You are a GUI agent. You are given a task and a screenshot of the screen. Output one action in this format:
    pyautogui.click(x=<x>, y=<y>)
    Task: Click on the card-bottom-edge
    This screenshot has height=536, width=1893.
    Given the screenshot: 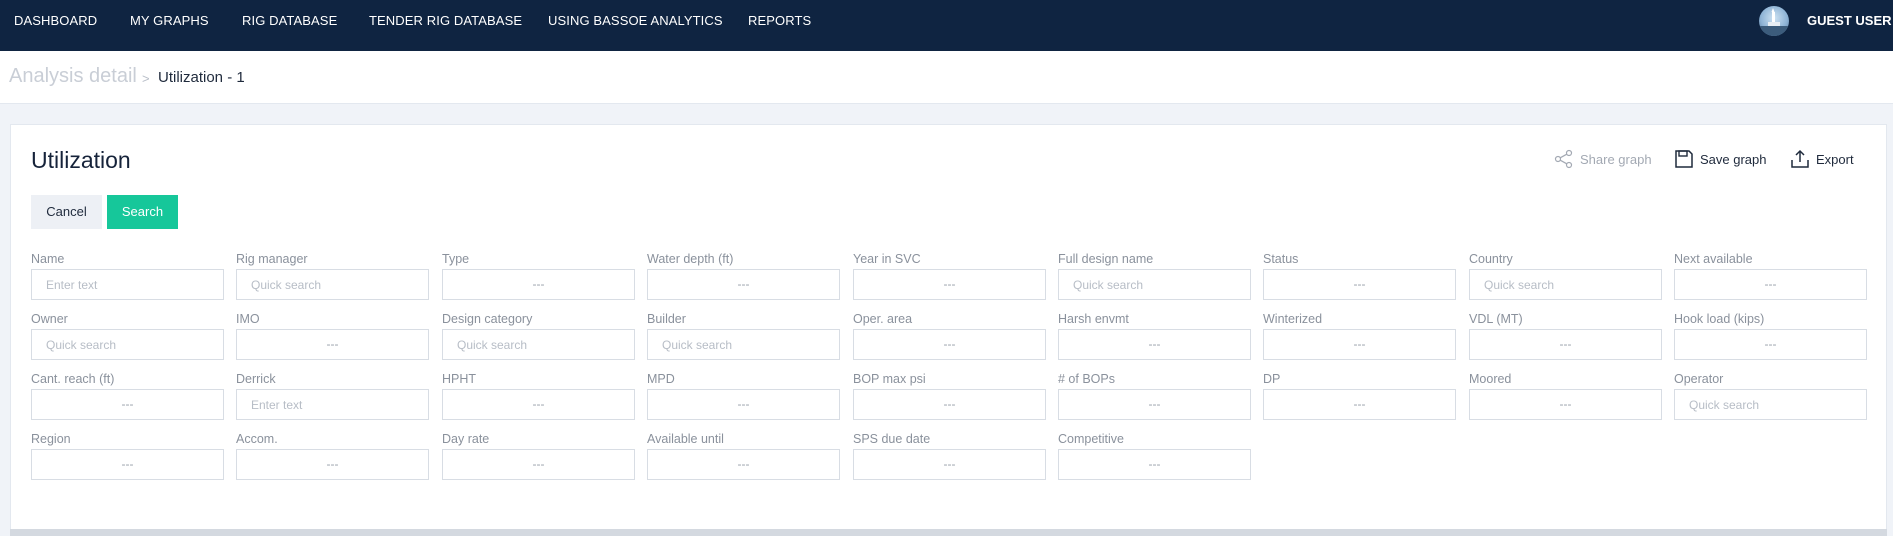 What is the action you would take?
    pyautogui.click(x=948, y=532)
    